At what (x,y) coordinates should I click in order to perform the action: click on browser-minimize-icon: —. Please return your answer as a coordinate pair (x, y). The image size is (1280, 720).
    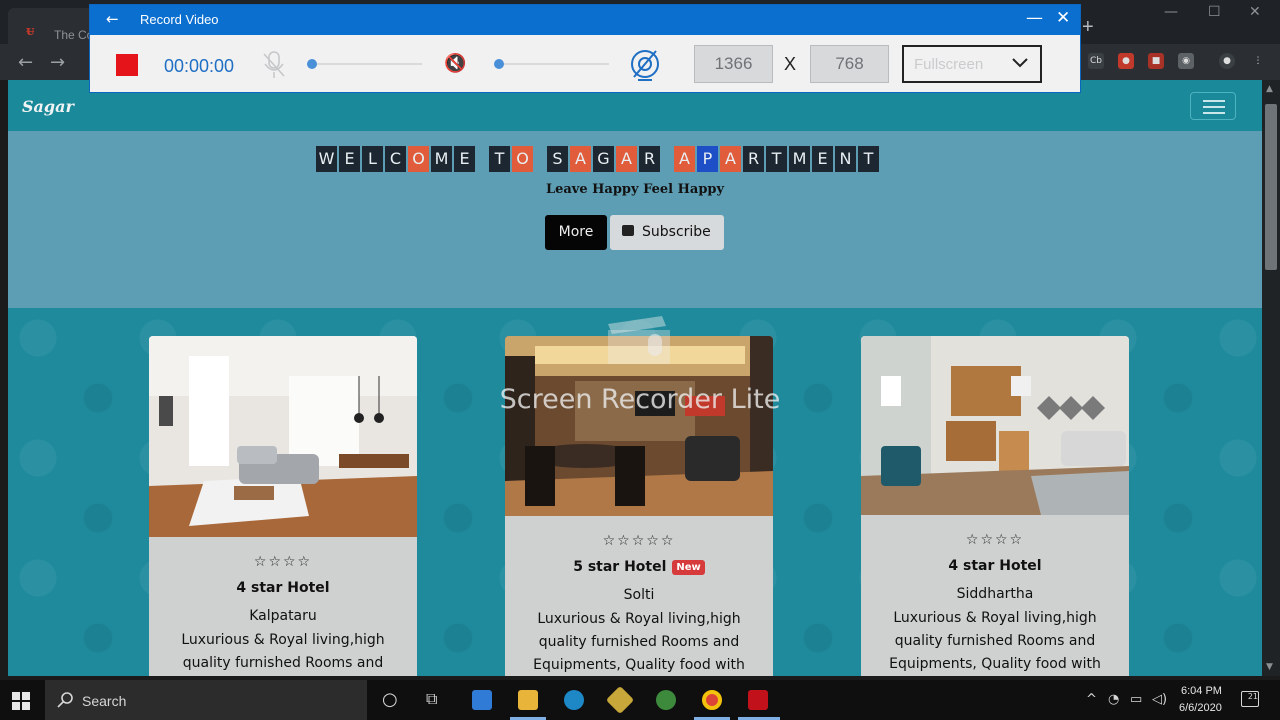
    Looking at the image, I should click on (1171, 12).